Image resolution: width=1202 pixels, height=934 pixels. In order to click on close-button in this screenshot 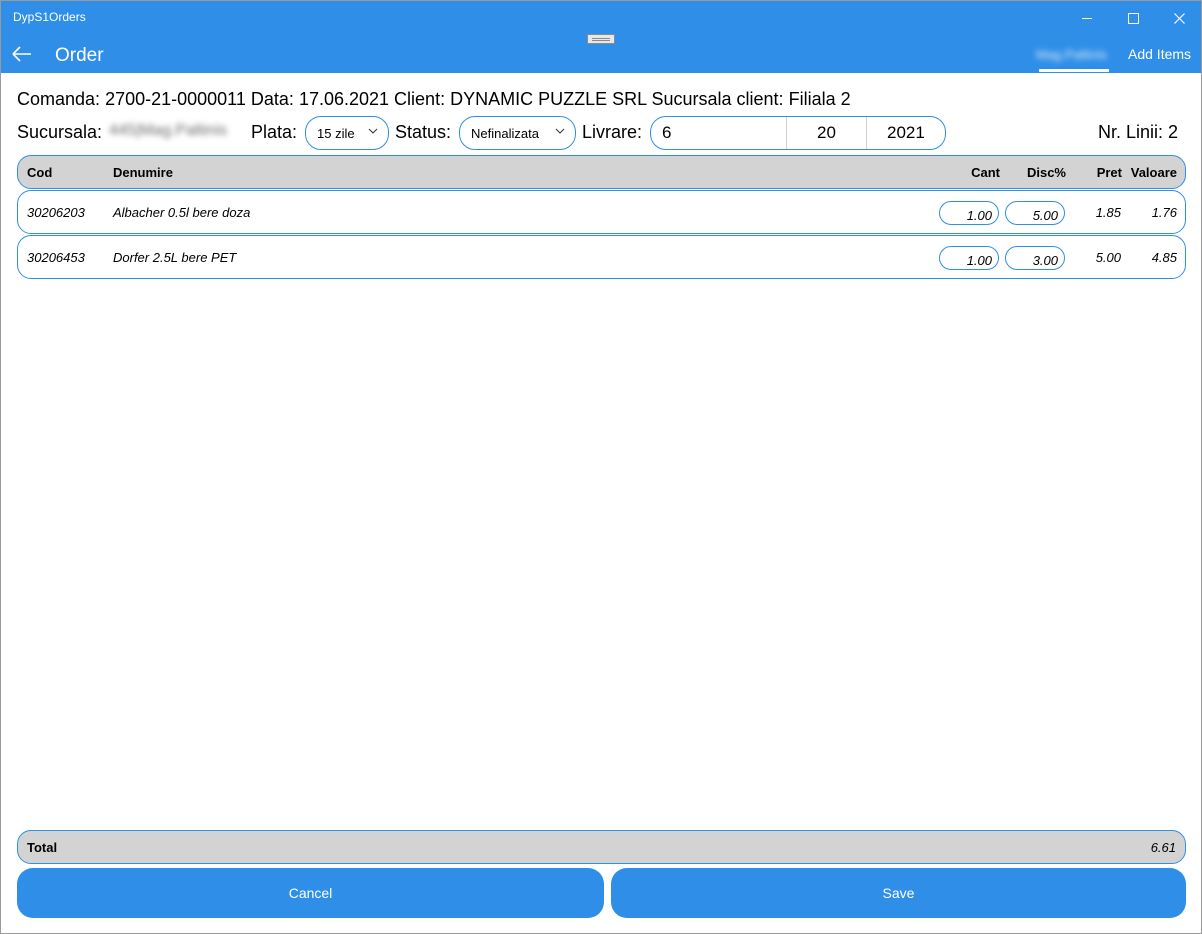, I will do `click(1178, 18)`.